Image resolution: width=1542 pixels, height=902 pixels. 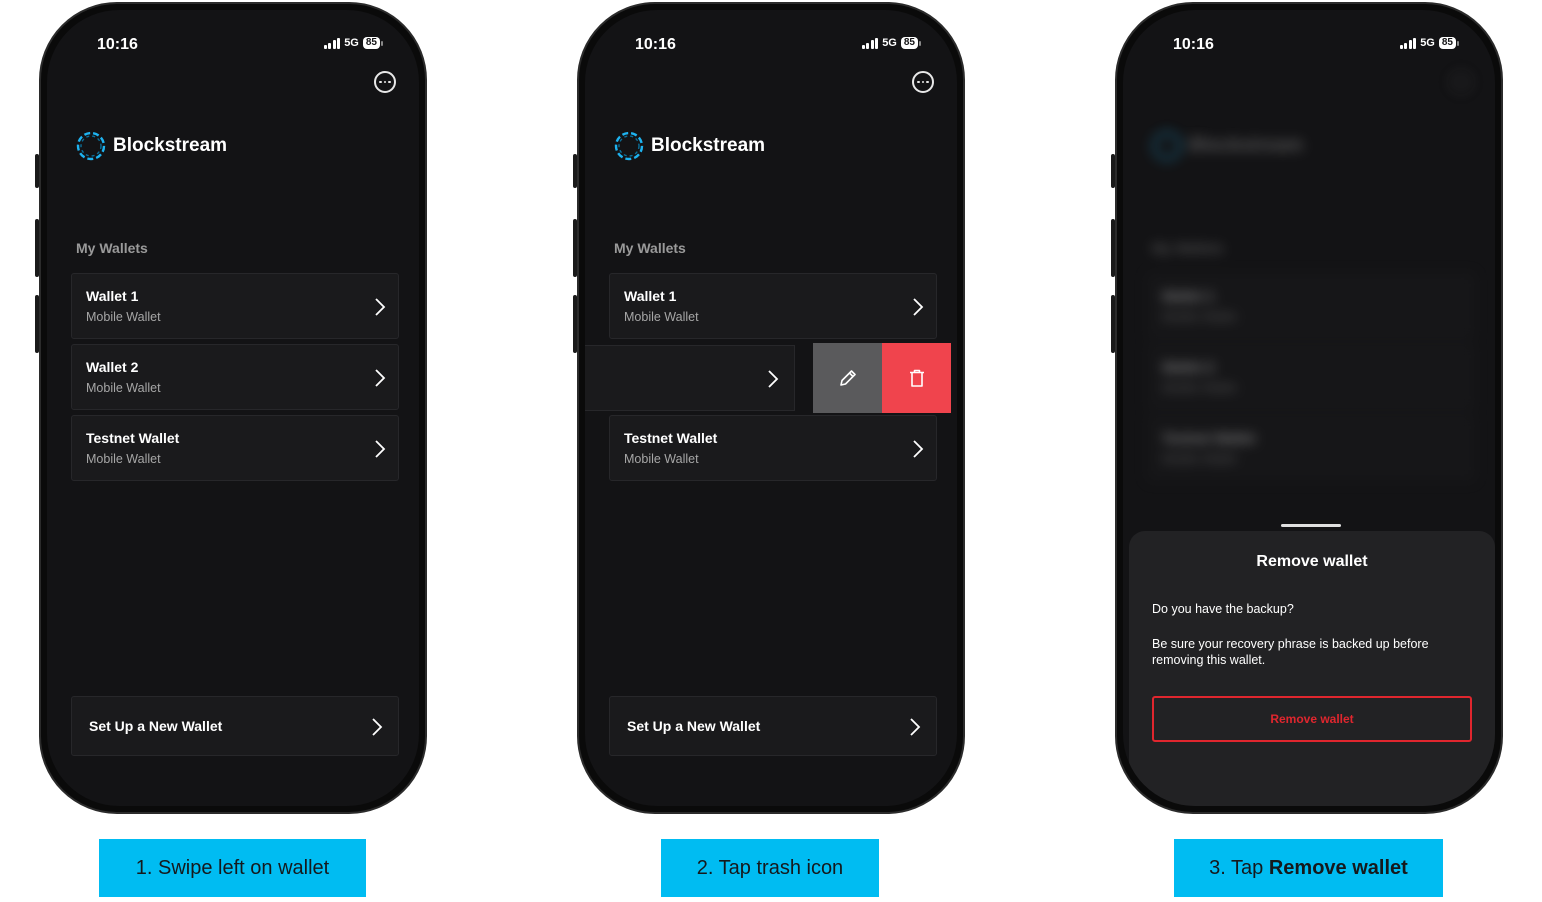 I want to click on delete-wallet-button, so click(x=916, y=378).